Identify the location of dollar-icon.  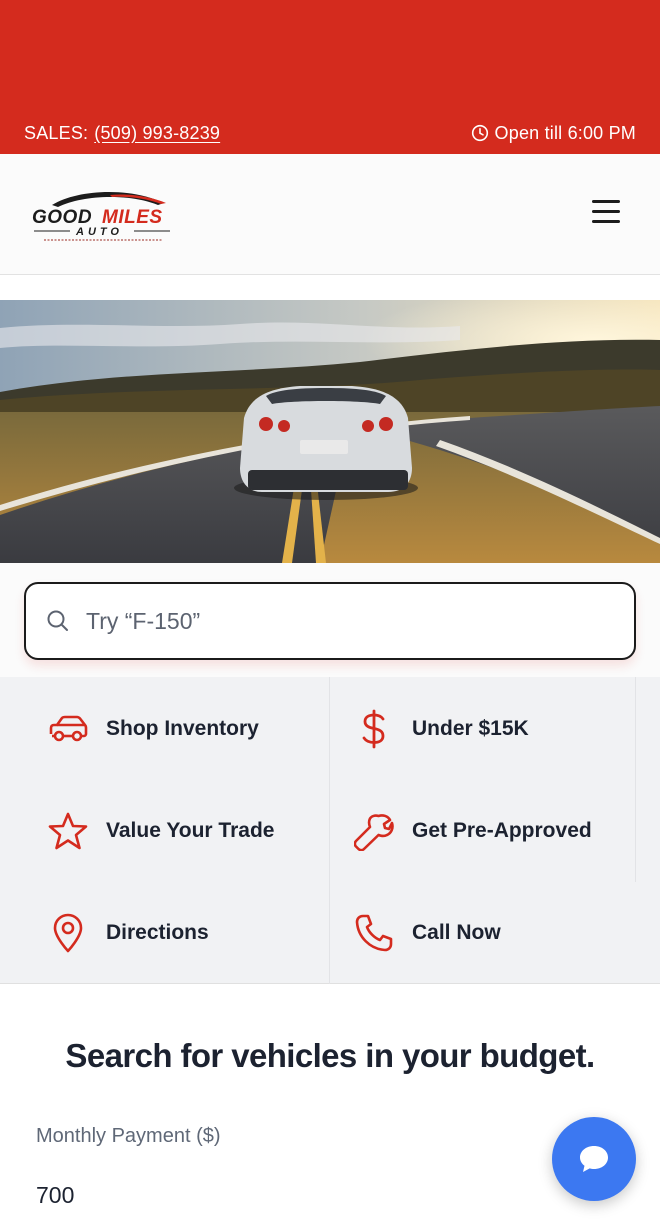
(373, 729).